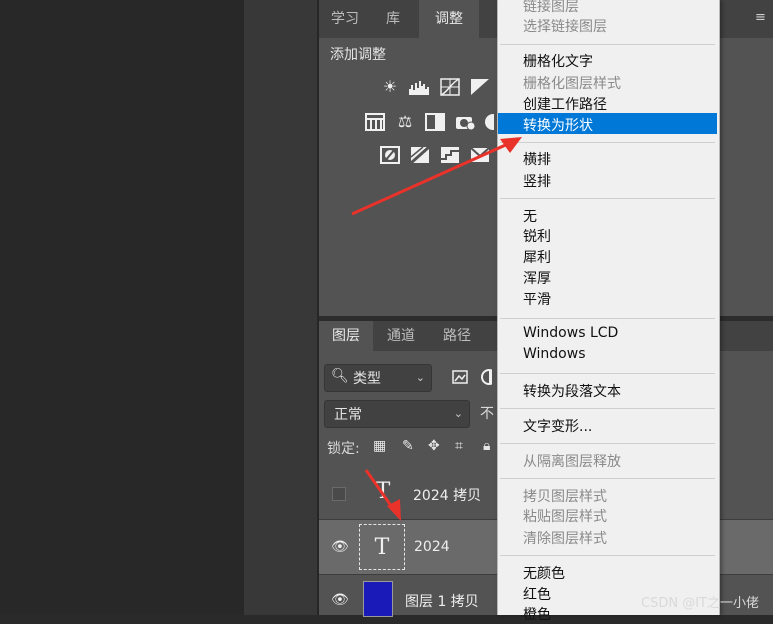  I want to click on menu-item-select-linked: 选择链接图层, so click(565, 26).